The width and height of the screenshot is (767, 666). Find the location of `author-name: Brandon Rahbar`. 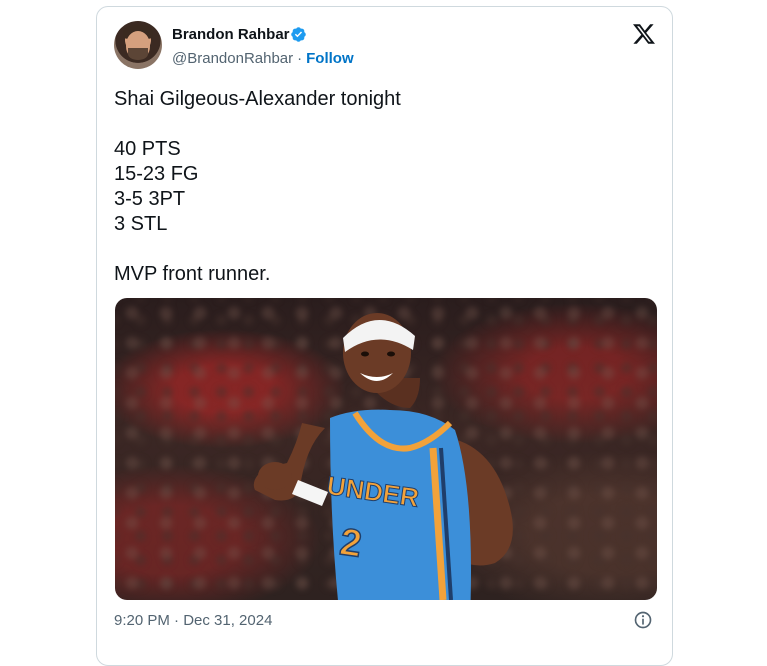

author-name: Brandon Rahbar is located at coordinates (231, 34).